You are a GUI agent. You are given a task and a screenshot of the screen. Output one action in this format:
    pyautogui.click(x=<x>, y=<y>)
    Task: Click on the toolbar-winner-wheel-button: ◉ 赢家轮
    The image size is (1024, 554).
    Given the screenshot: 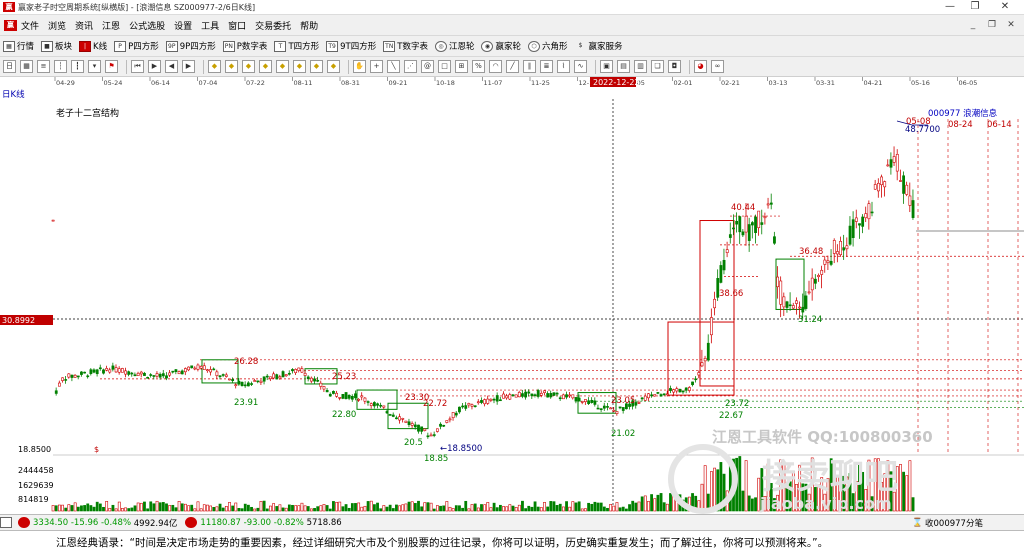 What is the action you would take?
    pyautogui.click(x=501, y=46)
    